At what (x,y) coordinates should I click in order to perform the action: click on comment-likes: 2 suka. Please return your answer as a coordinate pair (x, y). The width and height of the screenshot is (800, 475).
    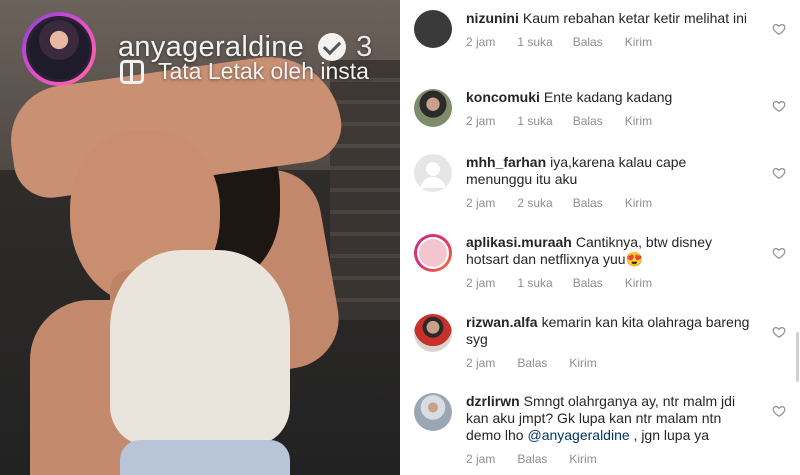
    Looking at the image, I should click on (534, 203).